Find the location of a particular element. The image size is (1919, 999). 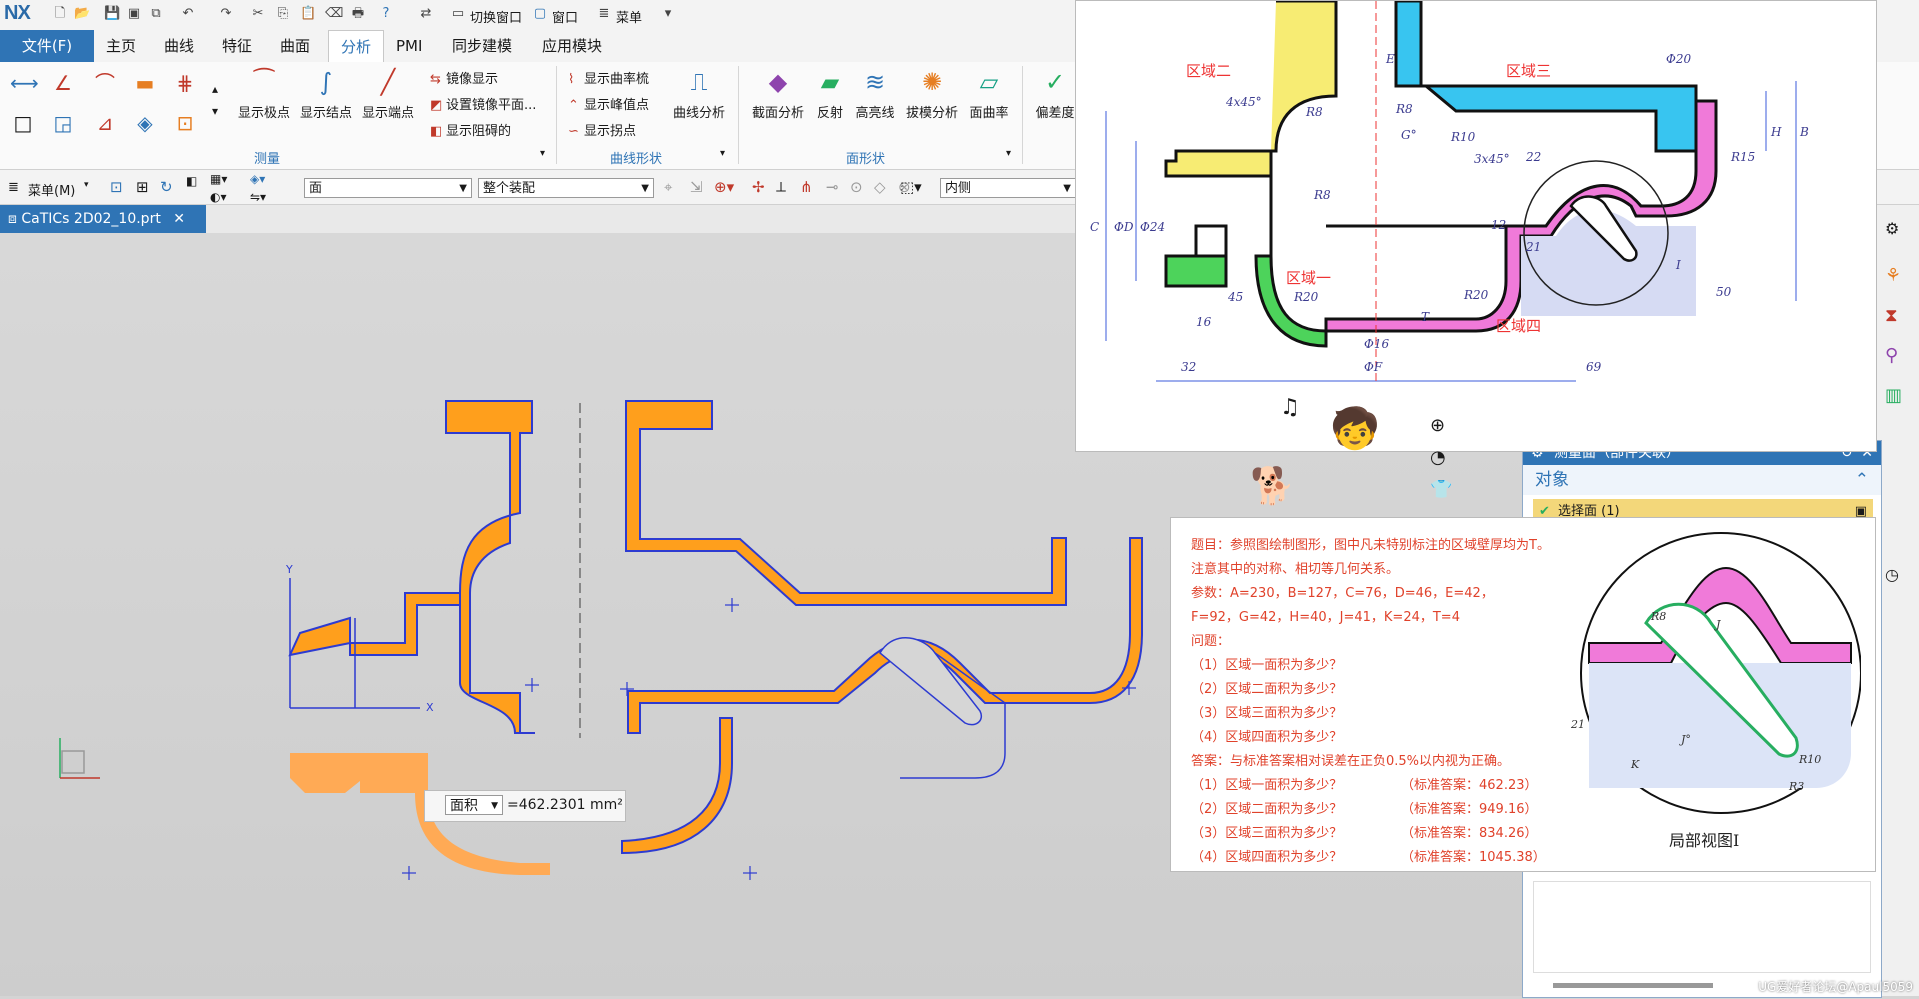

save-all-icon: ⧉ is located at coordinates (156, 14).